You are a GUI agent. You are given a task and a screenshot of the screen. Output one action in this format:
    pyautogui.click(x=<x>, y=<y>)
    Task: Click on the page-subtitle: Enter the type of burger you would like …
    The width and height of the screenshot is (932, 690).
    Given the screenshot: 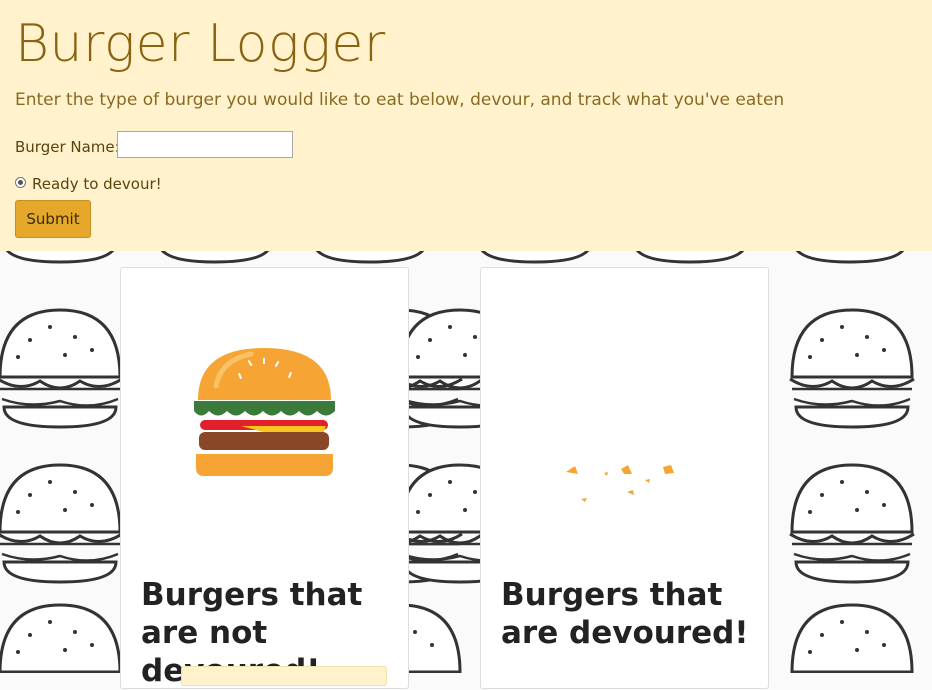 What is the action you would take?
    pyautogui.click(x=400, y=100)
    